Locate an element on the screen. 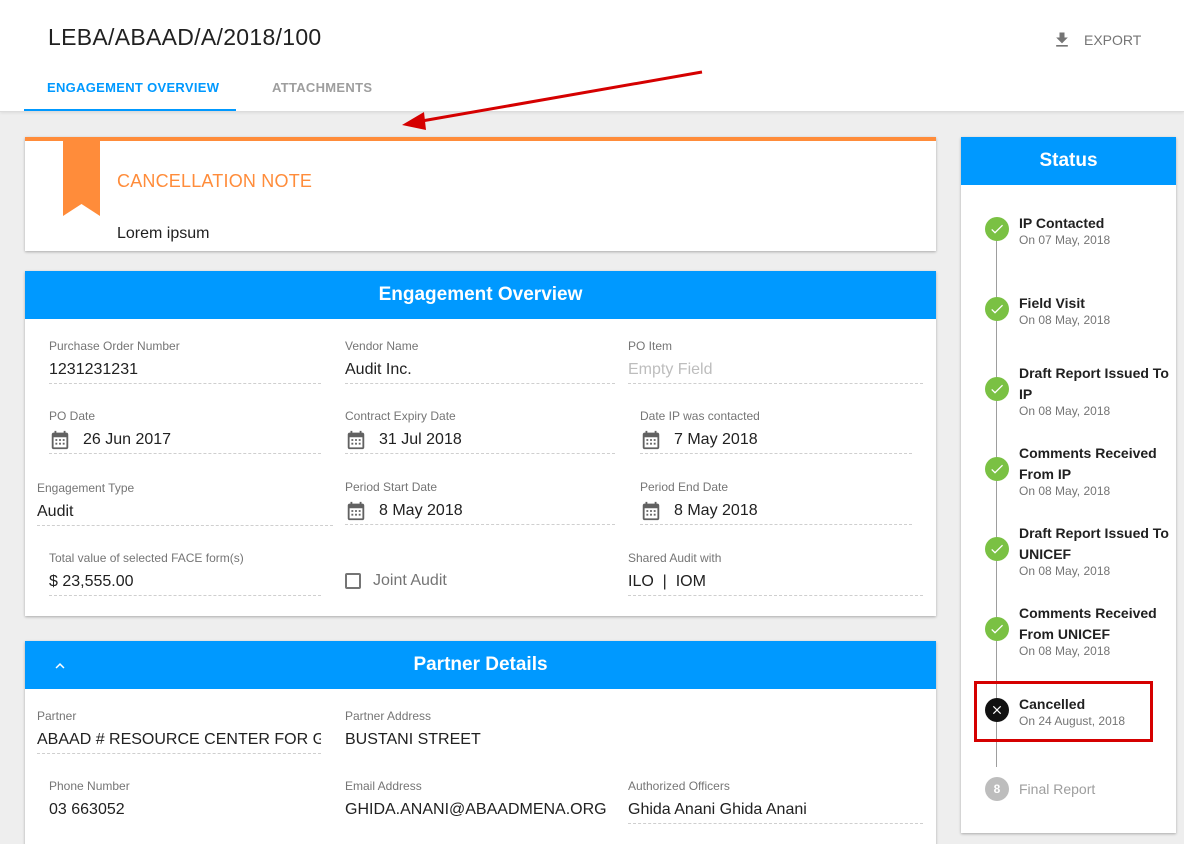 Image resolution: width=1184 pixels, height=844 pixels. period-start-field: Period Start Date 8 May 2018 is located at coordinates (480, 502).